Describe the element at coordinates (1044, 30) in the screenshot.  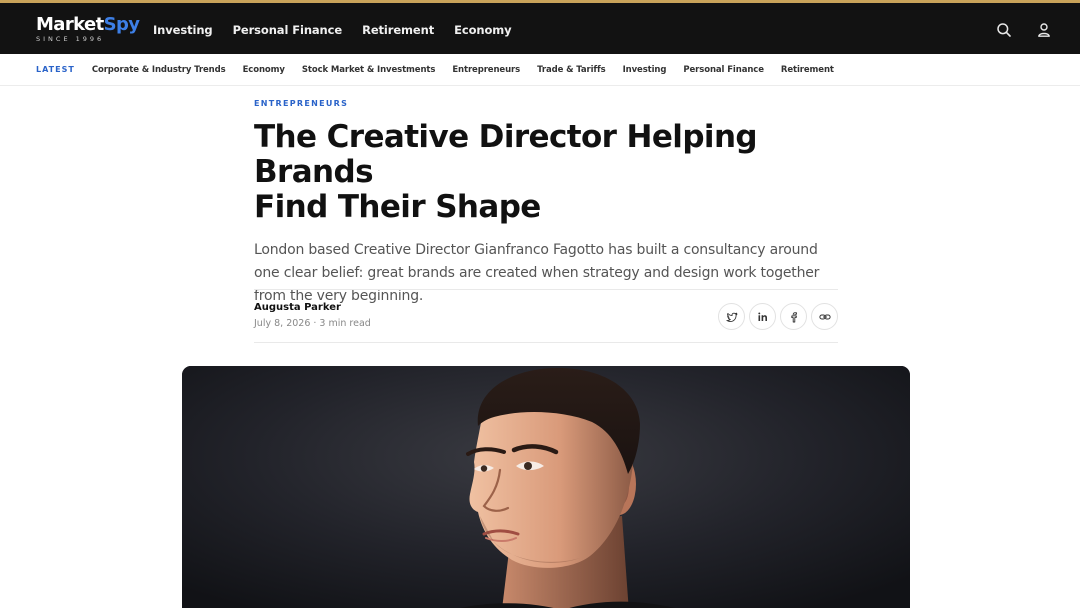
I see `user-icon` at that location.